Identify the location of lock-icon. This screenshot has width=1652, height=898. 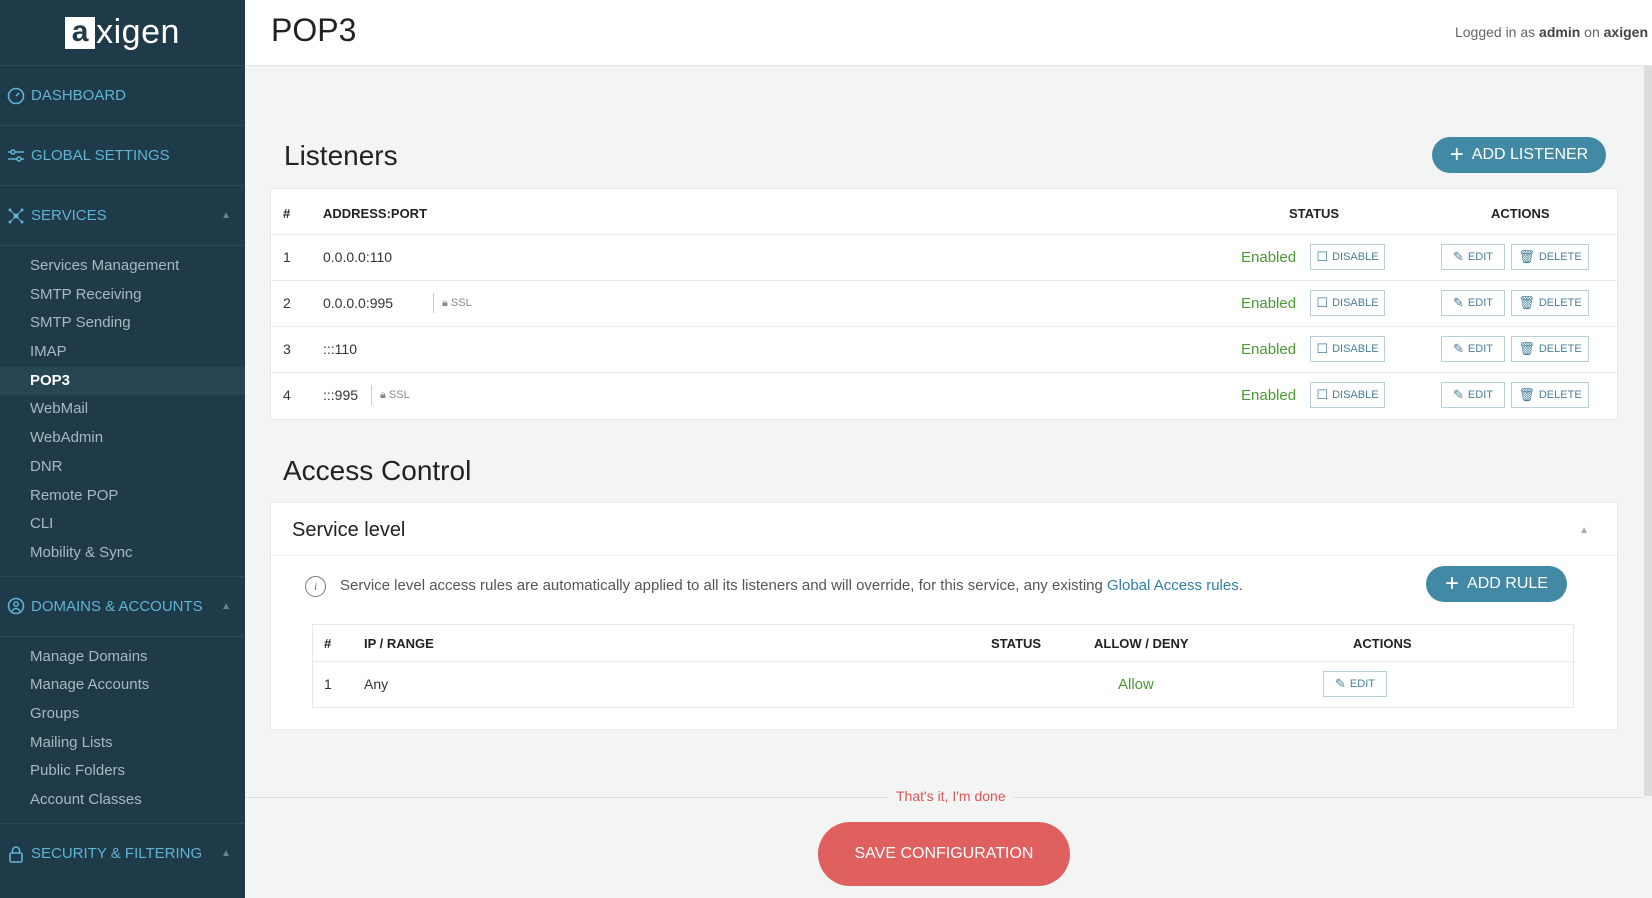
(16, 854).